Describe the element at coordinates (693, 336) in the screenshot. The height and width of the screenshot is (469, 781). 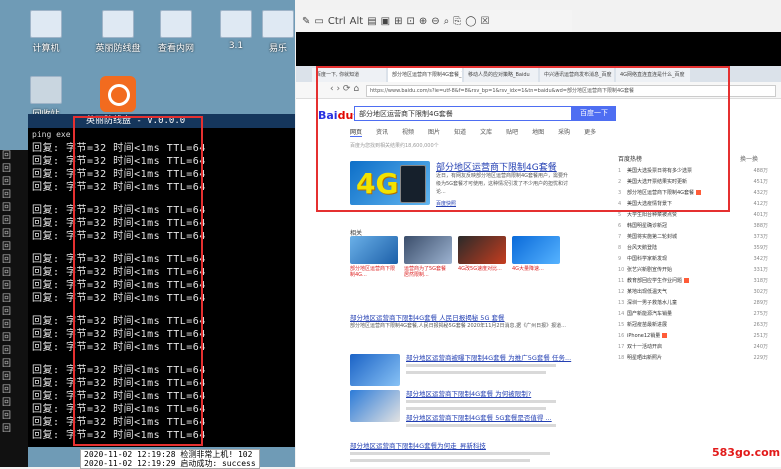
I see `hot-list-row: 16 iPhone12销量 251万` at that location.